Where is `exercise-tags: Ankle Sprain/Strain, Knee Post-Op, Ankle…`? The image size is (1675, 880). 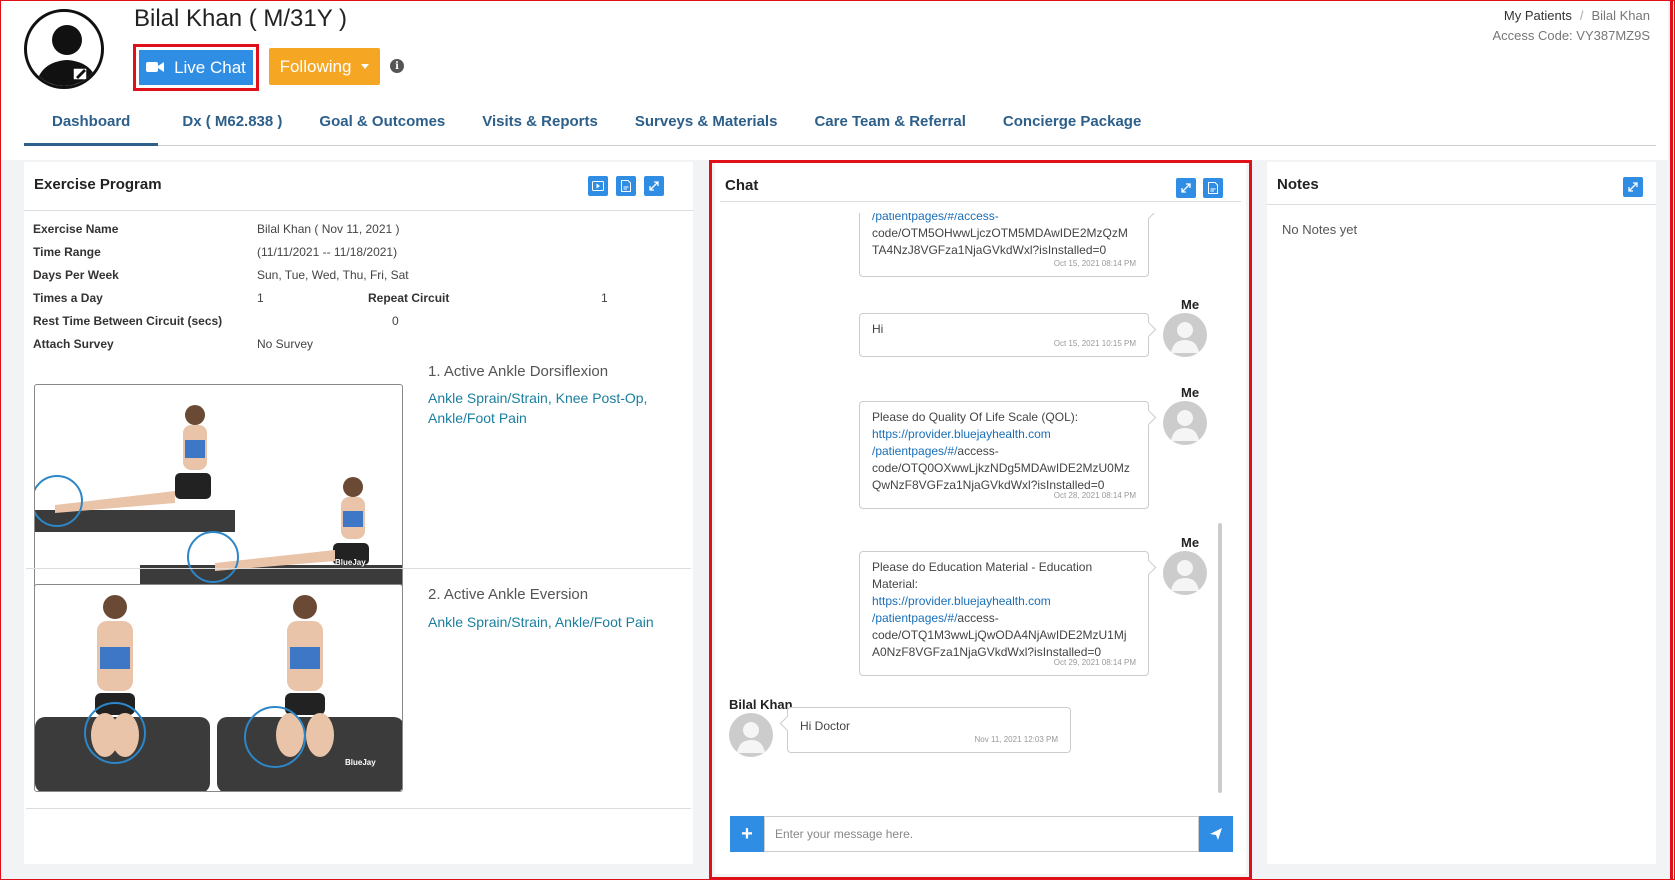 exercise-tags: Ankle Sprain/Strain, Knee Post-Op, Ankle… is located at coordinates (543, 408).